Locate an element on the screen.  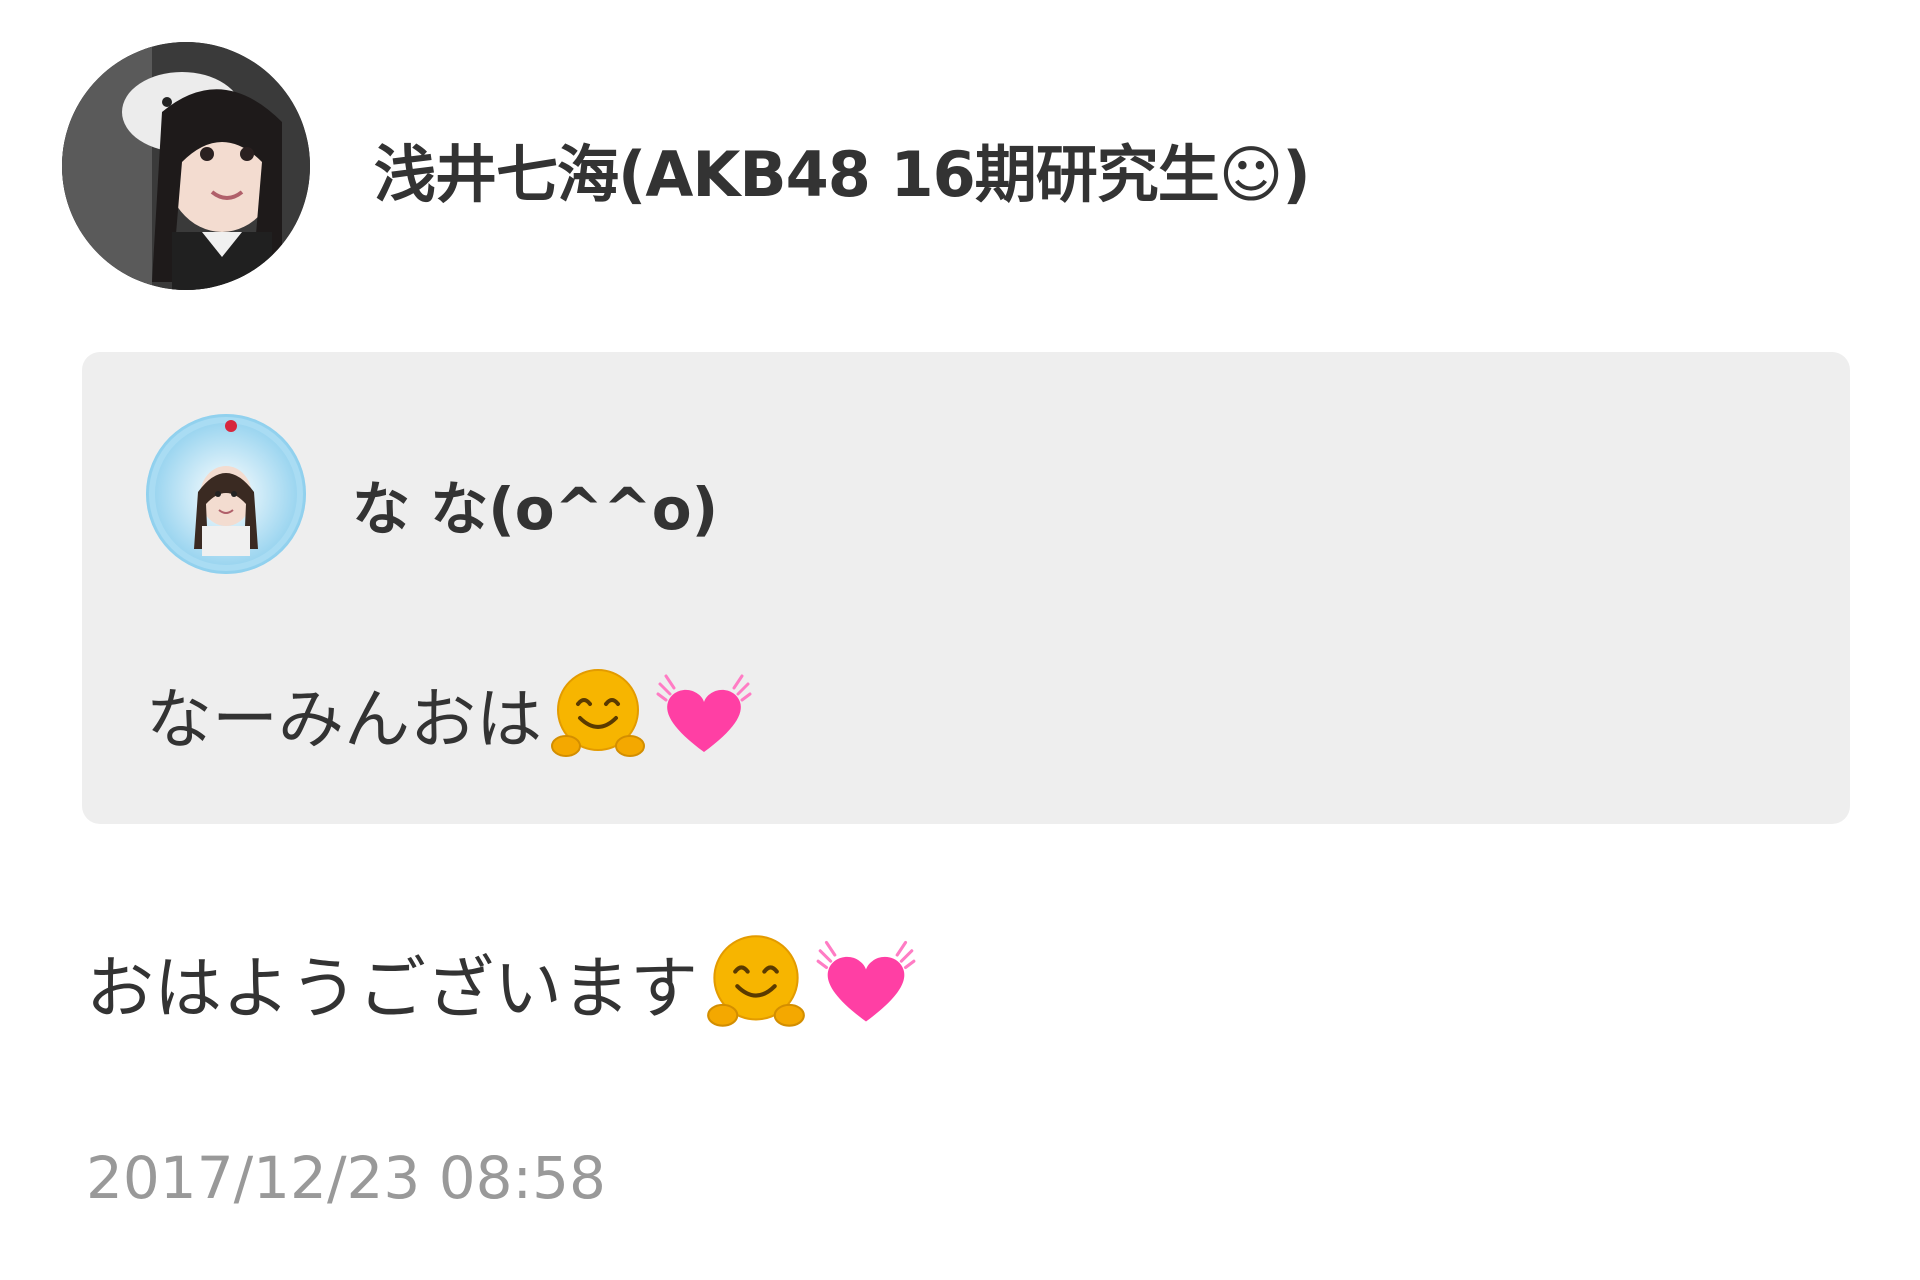
author-name: 浅井七海(AKB48 16期研究生☺) is located at coordinates (842, 169).